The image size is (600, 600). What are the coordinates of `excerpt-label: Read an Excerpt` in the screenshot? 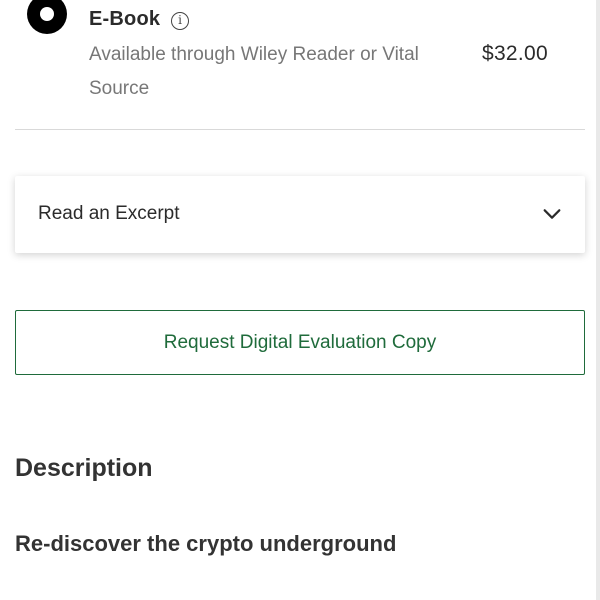 It's located at (109, 213).